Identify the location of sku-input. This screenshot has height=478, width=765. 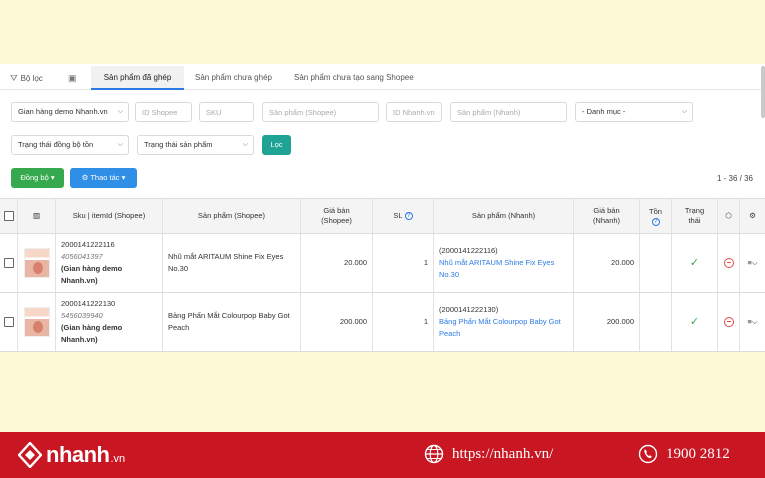
(226, 112).